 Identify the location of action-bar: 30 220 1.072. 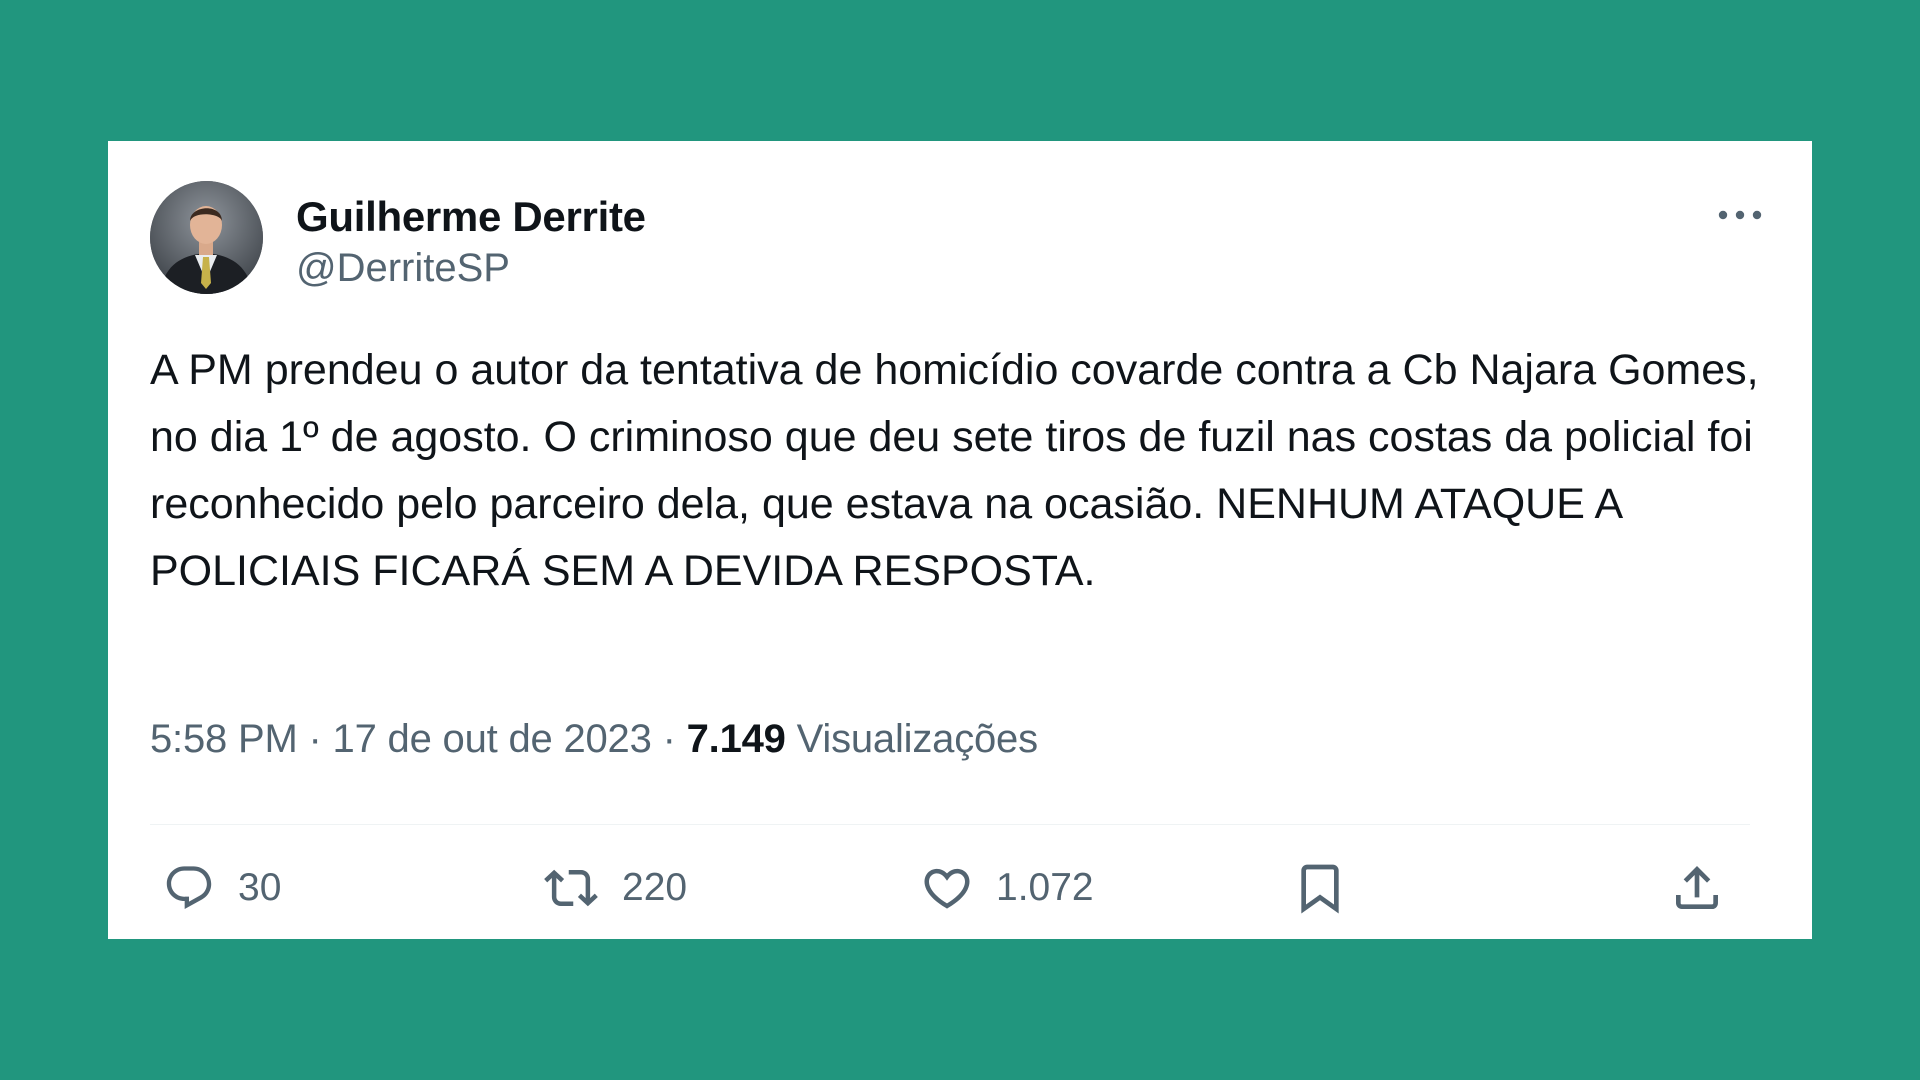
(950, 888).